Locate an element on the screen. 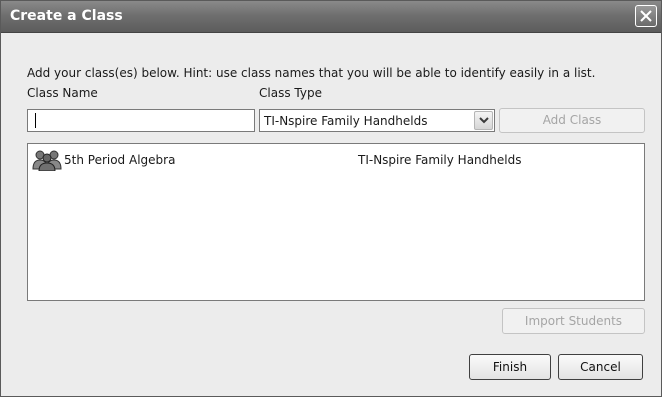 This screenshot has height=397, width=662. class-type-selected: TI-Nspire Family Handhelds is located at coordinates (346, 121).